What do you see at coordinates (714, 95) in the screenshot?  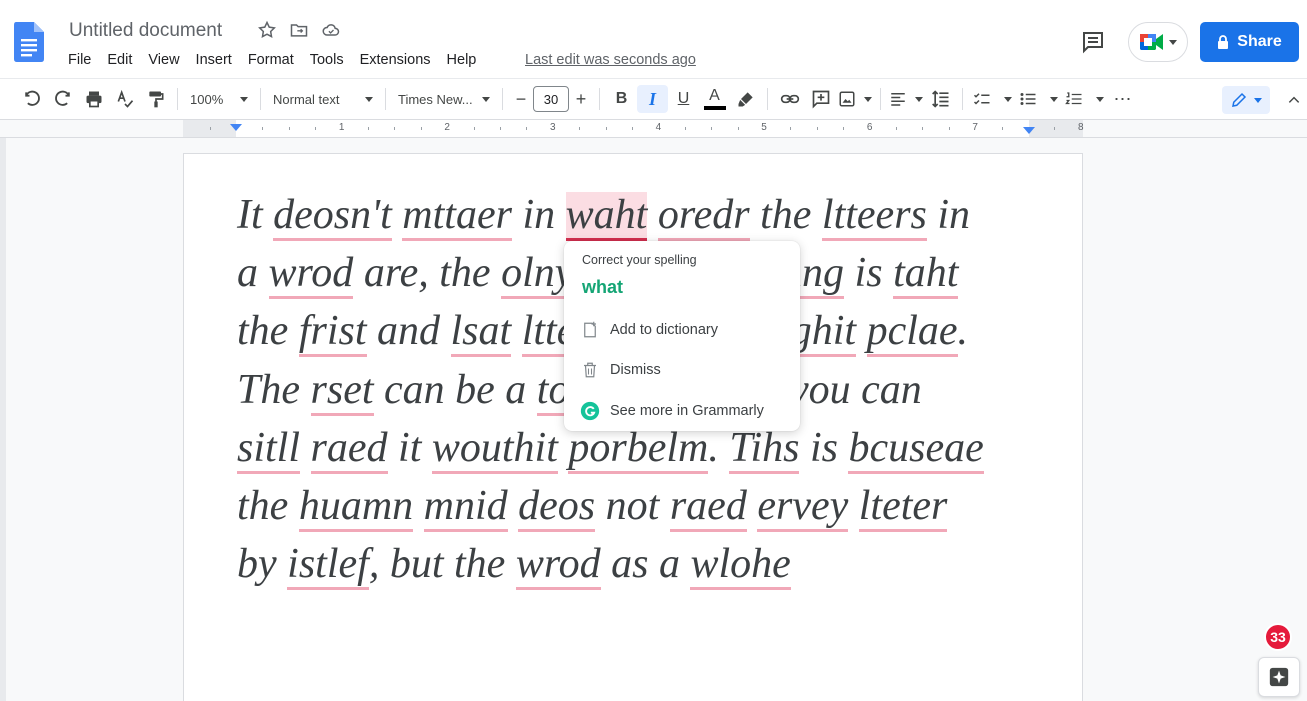 I see `text-color-label: A` at bounding box center [714, 95].